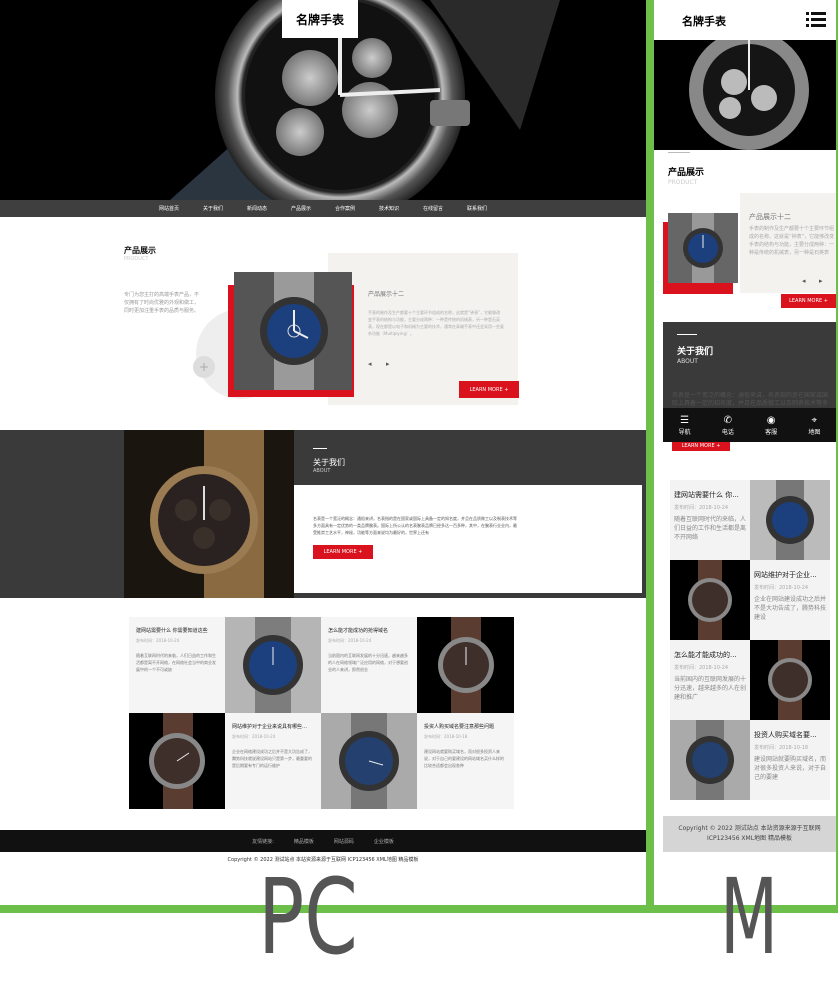 This screenshot has height=981, width=838. I want to click on product-subtitle: PRODUCT, so click(136, 259).